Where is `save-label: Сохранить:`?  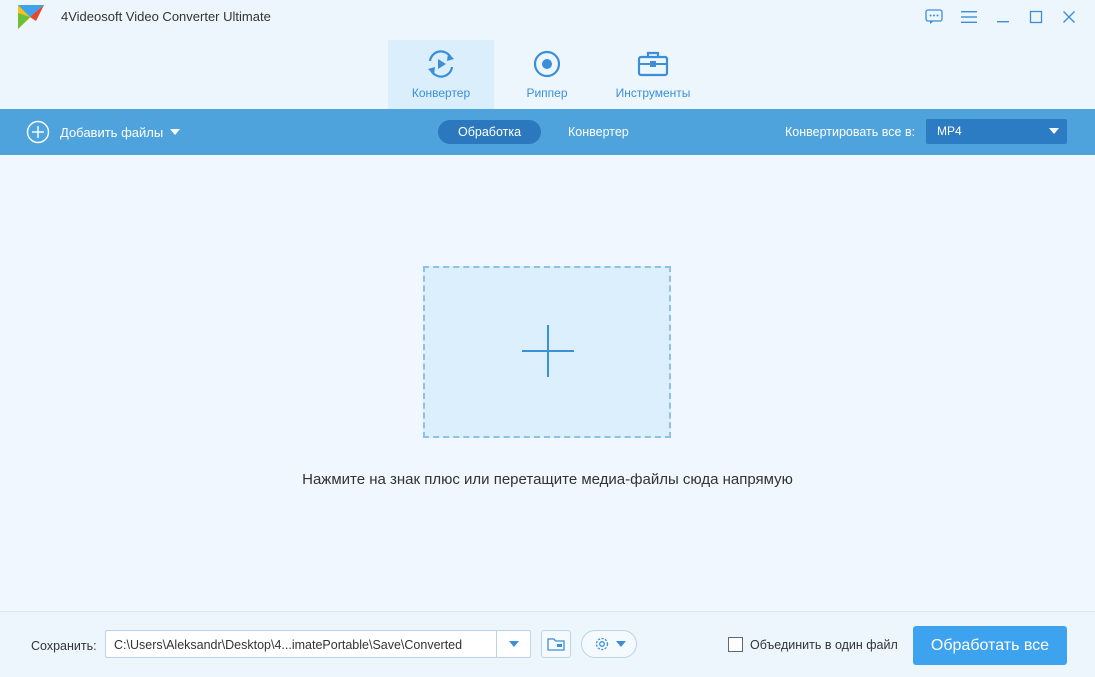 save-label: Сохранить: is located at coordinates (64, 646).